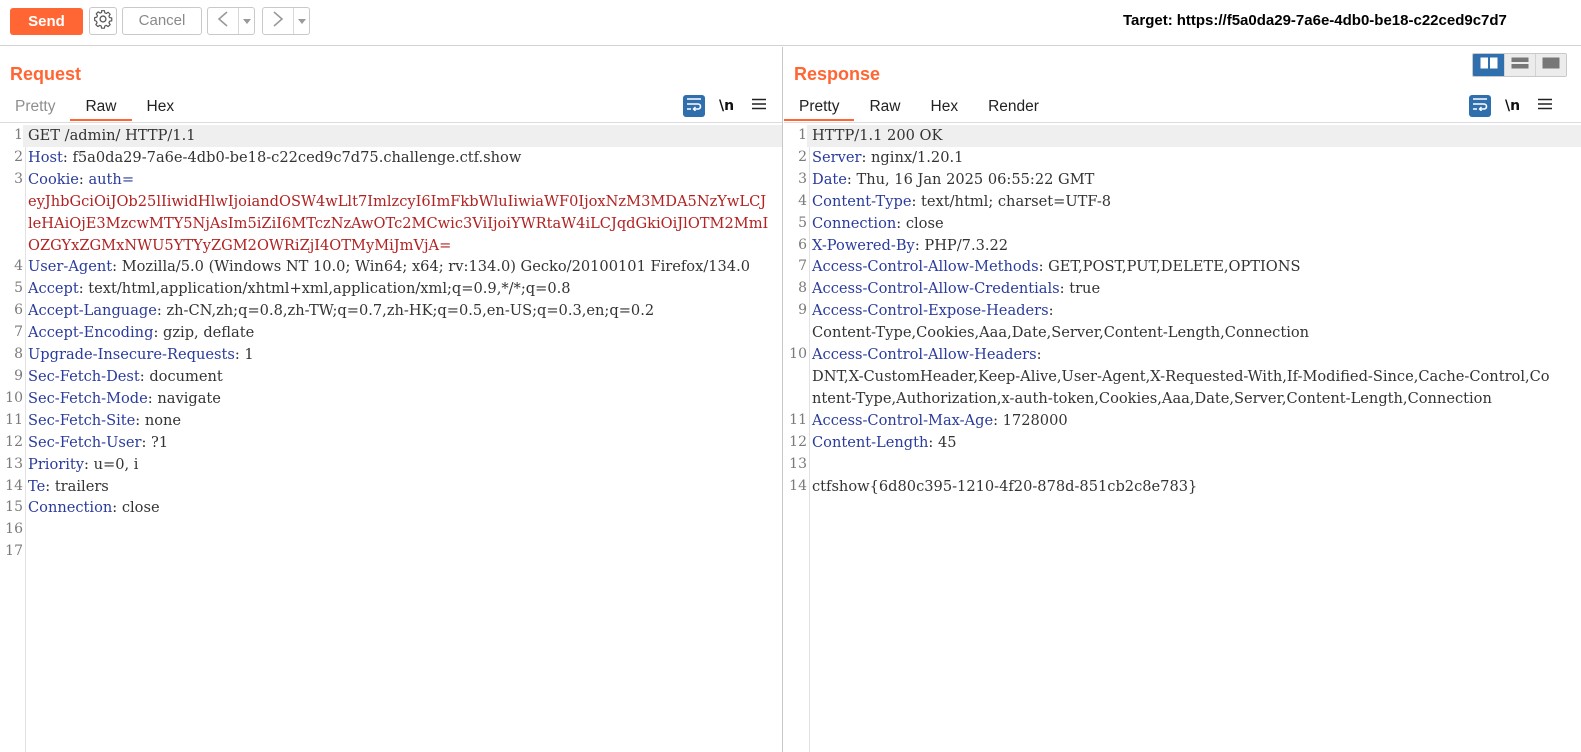 The width and height of the screenshot is (1581, 752). I want to click on response-tab-render: Render, so click(1013, 108).